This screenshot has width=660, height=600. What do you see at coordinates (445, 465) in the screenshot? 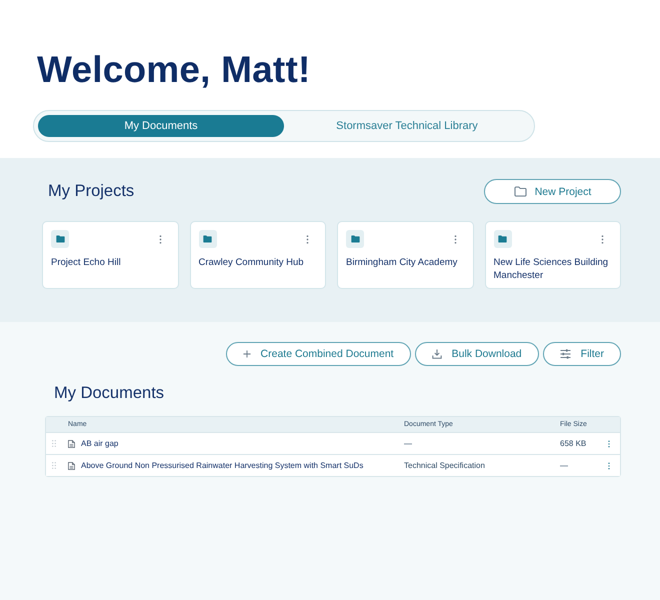
I see `table-cell-text: Technical Specification` at bounding box center [445, 465].